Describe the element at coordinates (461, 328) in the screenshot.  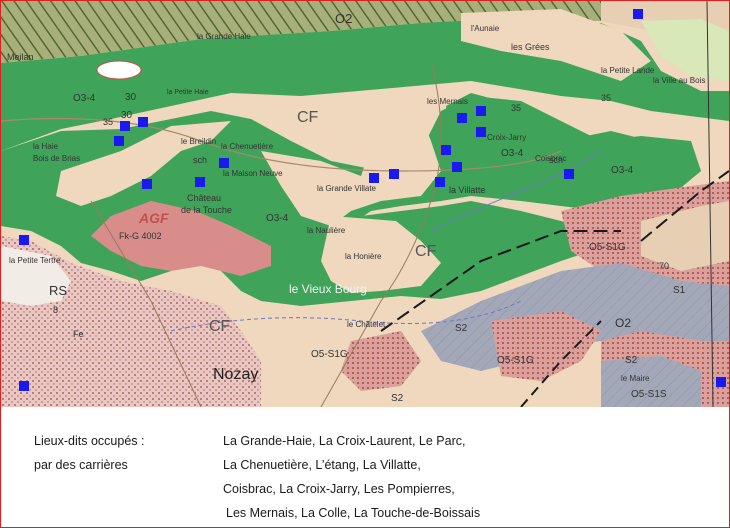
I see `label-s2-c: S2` at that location.